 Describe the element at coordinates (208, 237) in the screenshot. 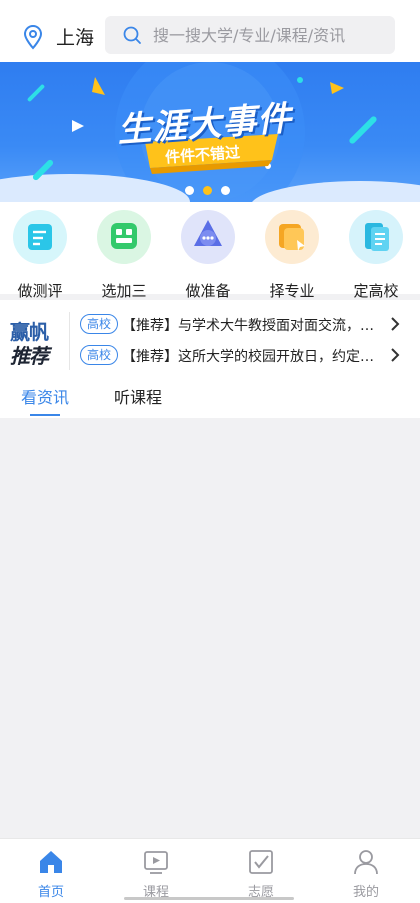

I see `prepare-icon` at that location.